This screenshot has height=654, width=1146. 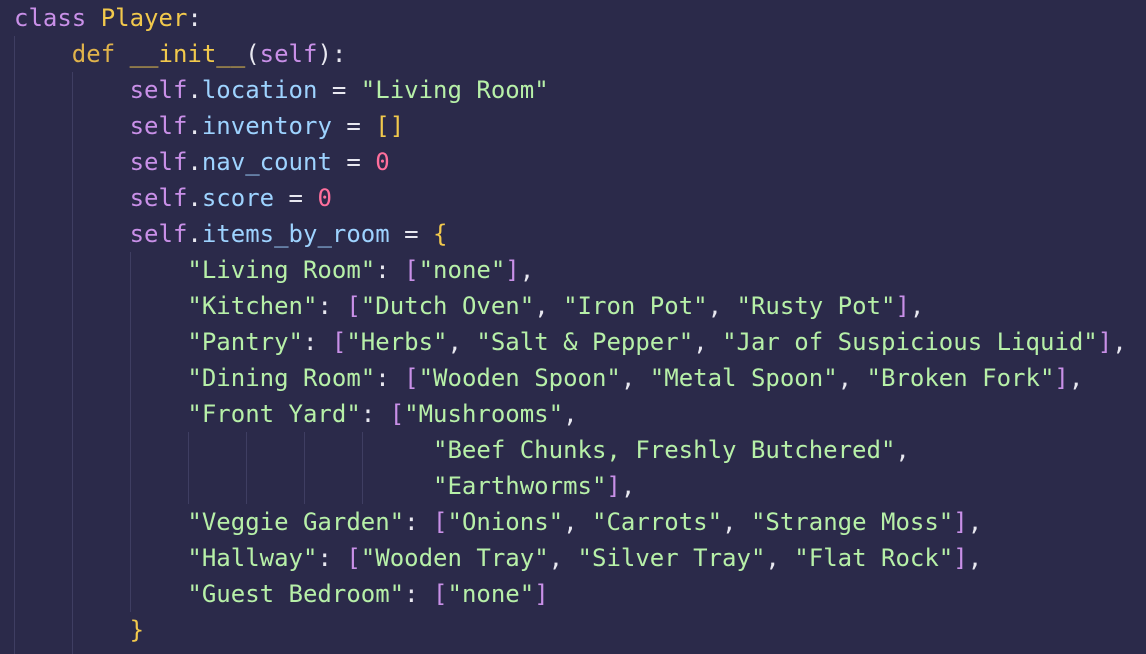 What do you see at coordinates (79, 630) in the screenshot?
I see `code-line: }` at bounding box center [79, 630].